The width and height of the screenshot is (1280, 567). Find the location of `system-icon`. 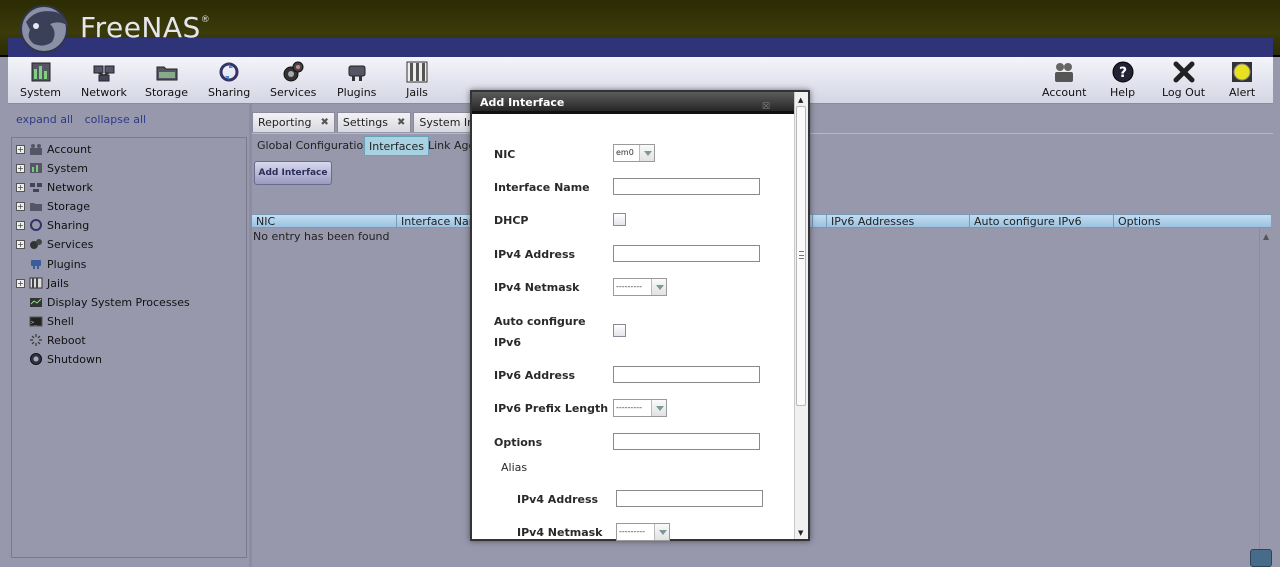

system-icon is located at coordinates (41, 72).